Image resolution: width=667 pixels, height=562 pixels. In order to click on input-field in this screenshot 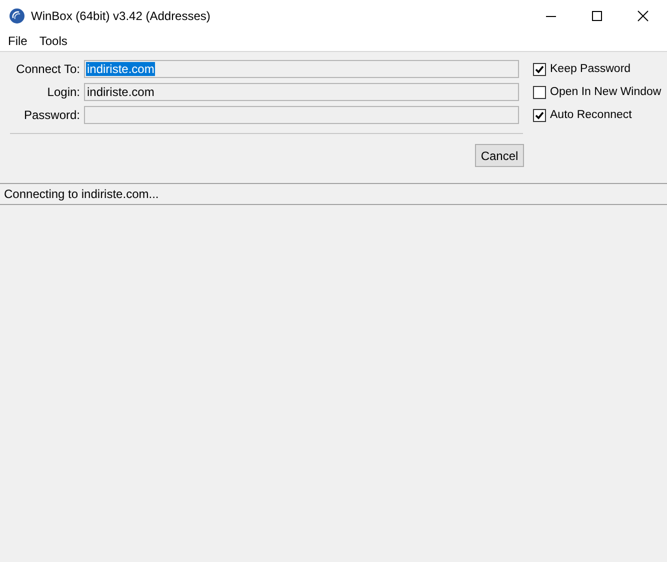, I will do `click(301, 115)`.